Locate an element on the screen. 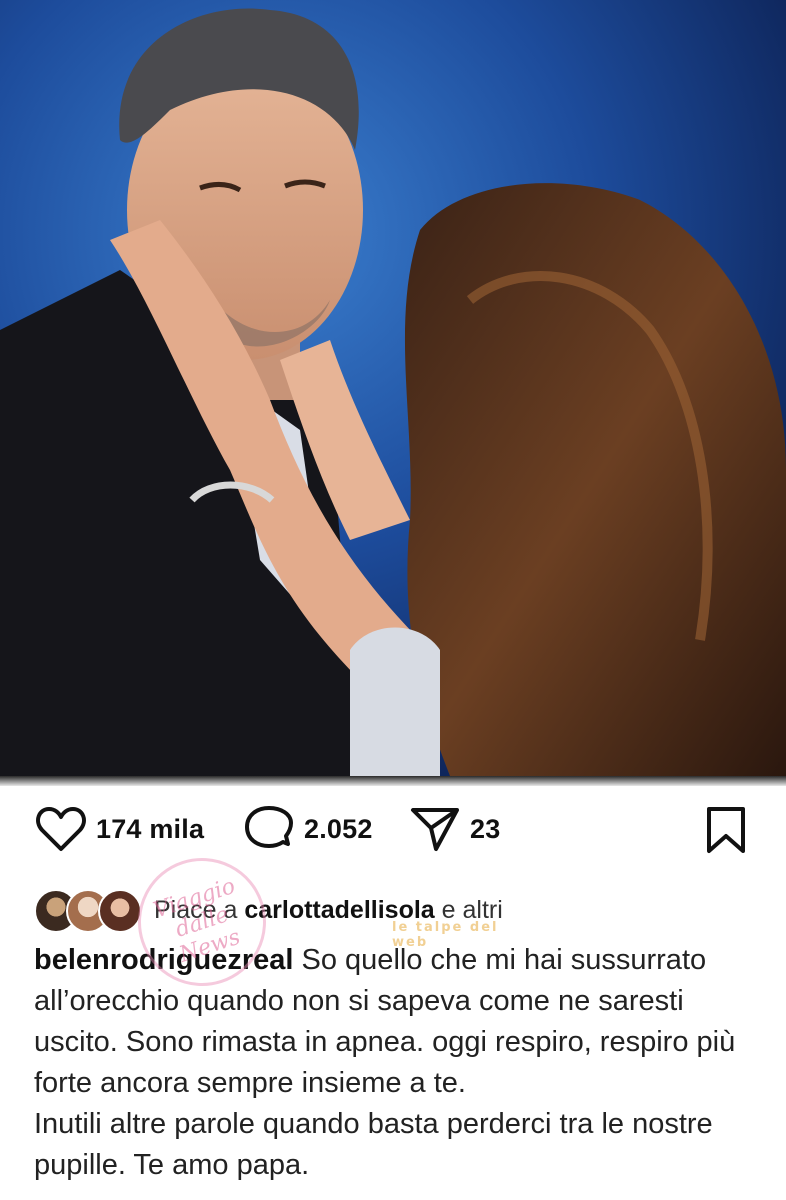 The height and width of the screenshot is (1200, 786). liked-by-row: Piace a carlottadellisola e altri is located at coordinates (404, 910).